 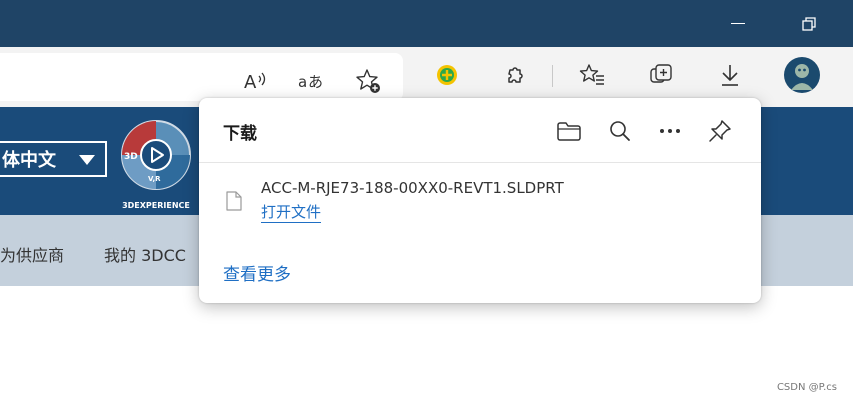 What do you see at coordinates (145, 254) in the screenshot?
I see `nav-item-my-3dcc: 我的 3DCC` at bounding box center [145, 254].